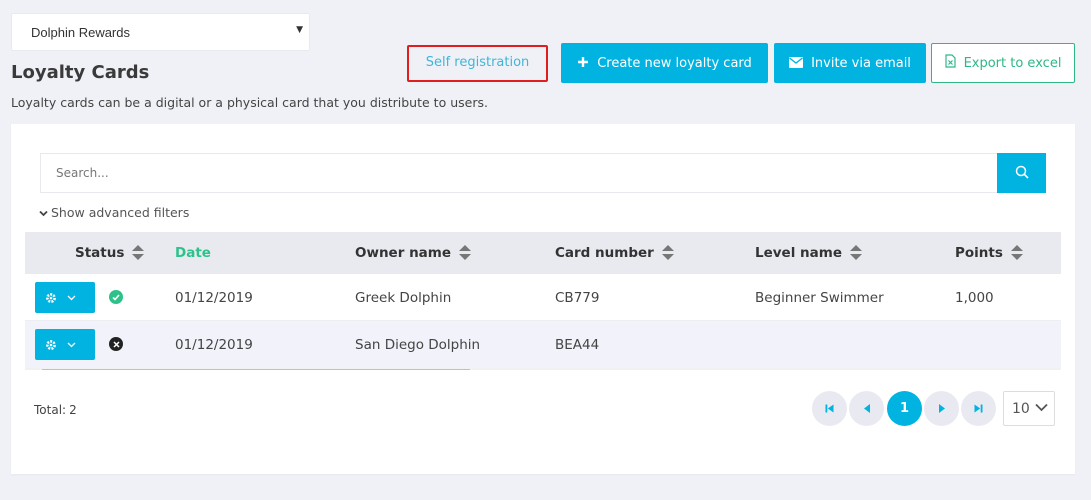 This screenshot has width=1091, height=500. I want to click on table-row: 01/12/2019 San Diego Dolphin BEA44, so click(543, 344).